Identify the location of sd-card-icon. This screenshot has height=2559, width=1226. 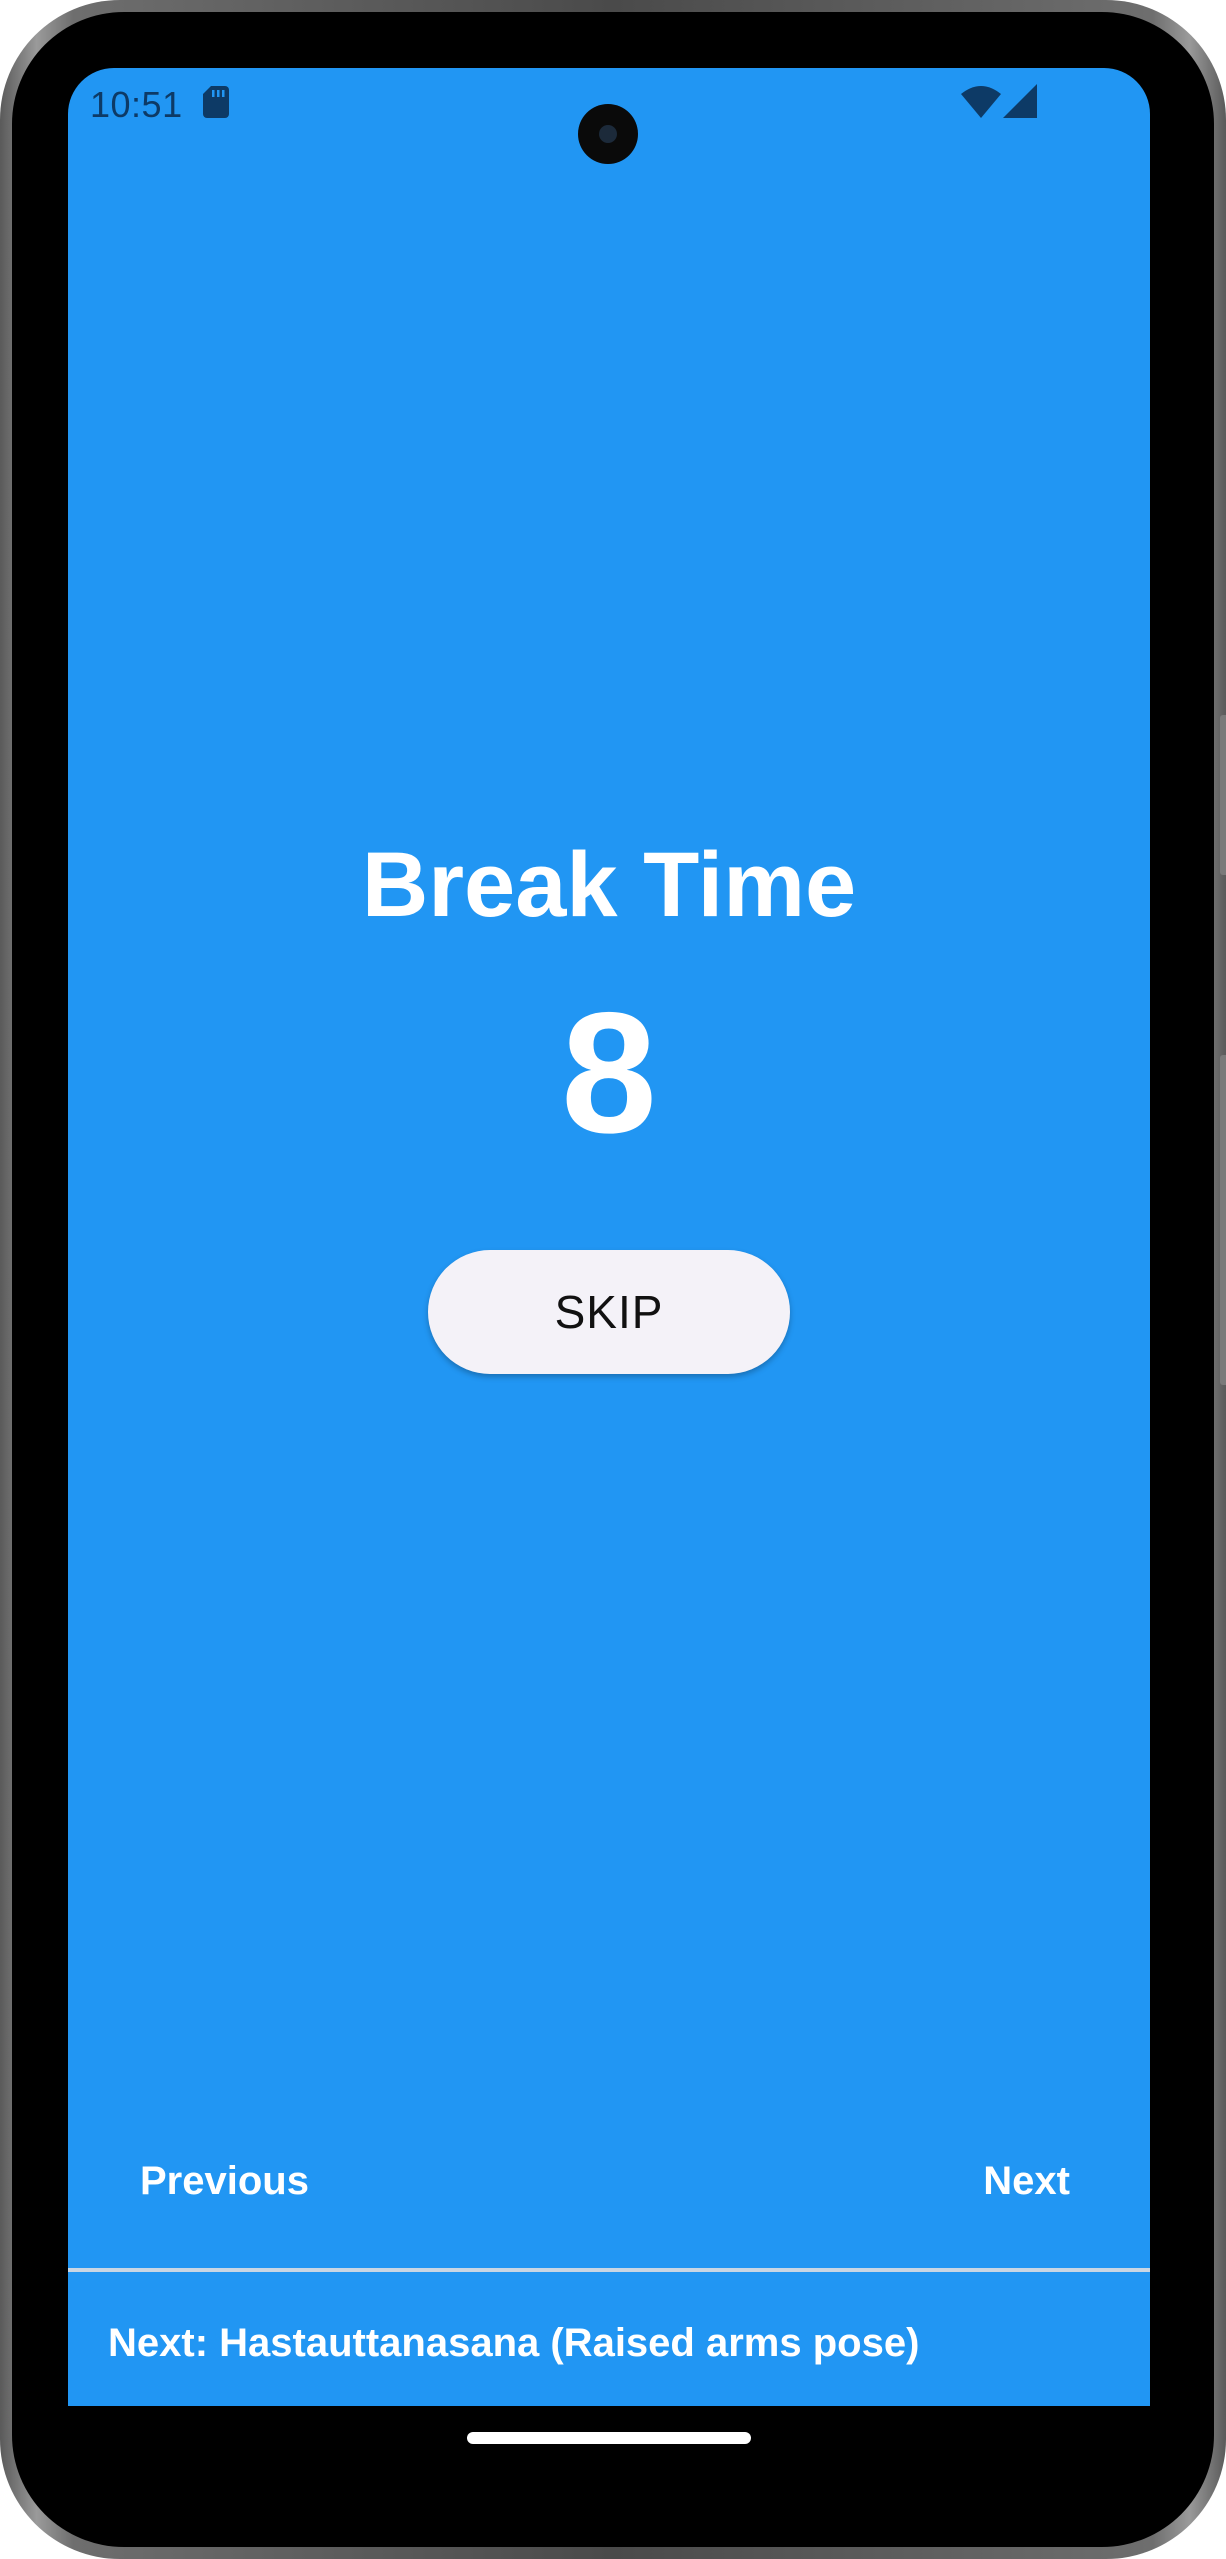
(216, 102).